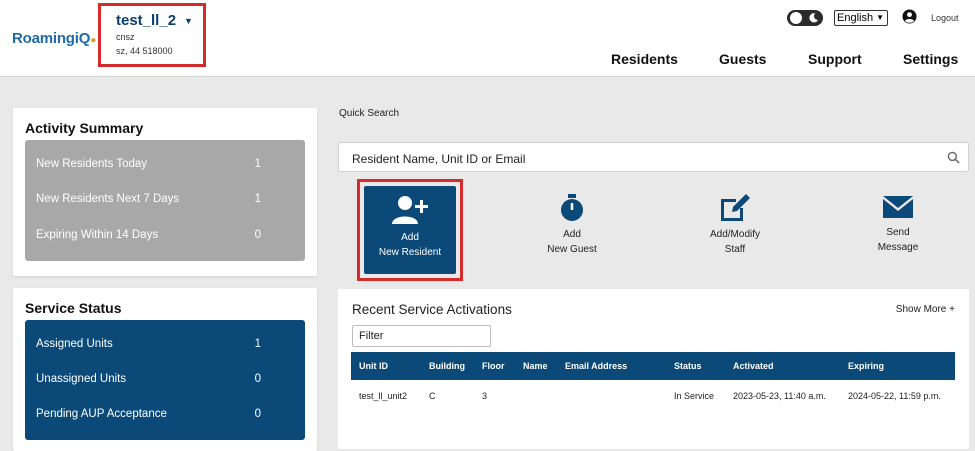  I want to click on add-user-icon, so click(410, 210).